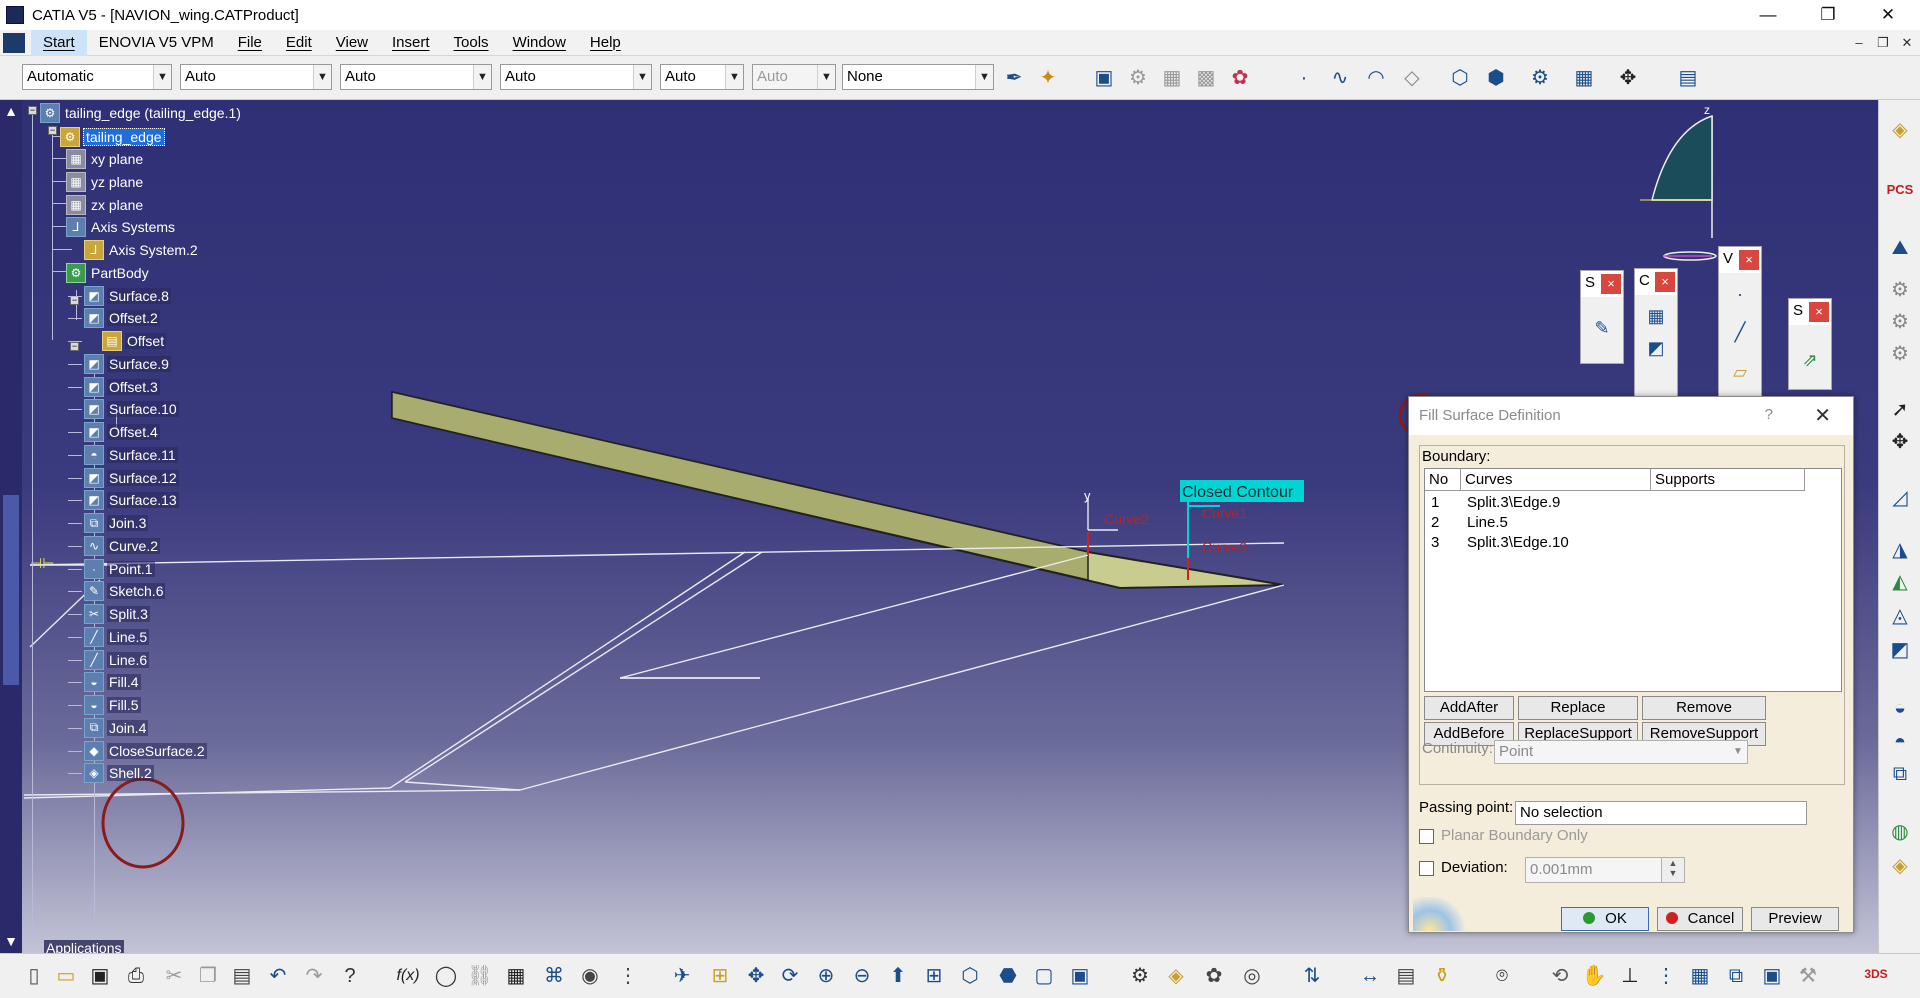 The height and width of the screenshot is (998, 1920). I want to click on menu-window: Window, so click(539, 43).